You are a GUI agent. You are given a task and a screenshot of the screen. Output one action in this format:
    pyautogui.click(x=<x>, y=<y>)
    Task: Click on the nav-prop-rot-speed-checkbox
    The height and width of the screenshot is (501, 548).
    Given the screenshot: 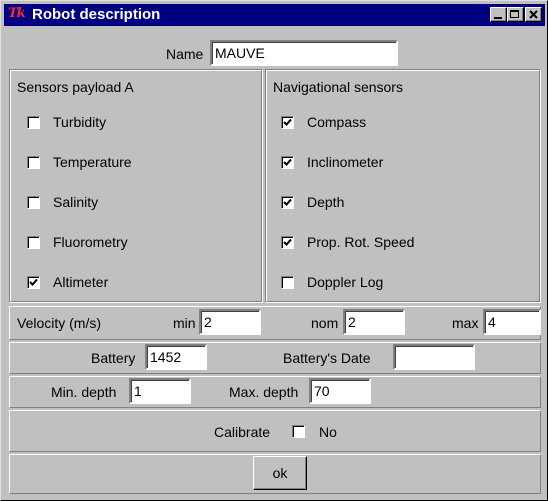 What is the action you would take?
    pyautogui.click(x=287, y=242)
    